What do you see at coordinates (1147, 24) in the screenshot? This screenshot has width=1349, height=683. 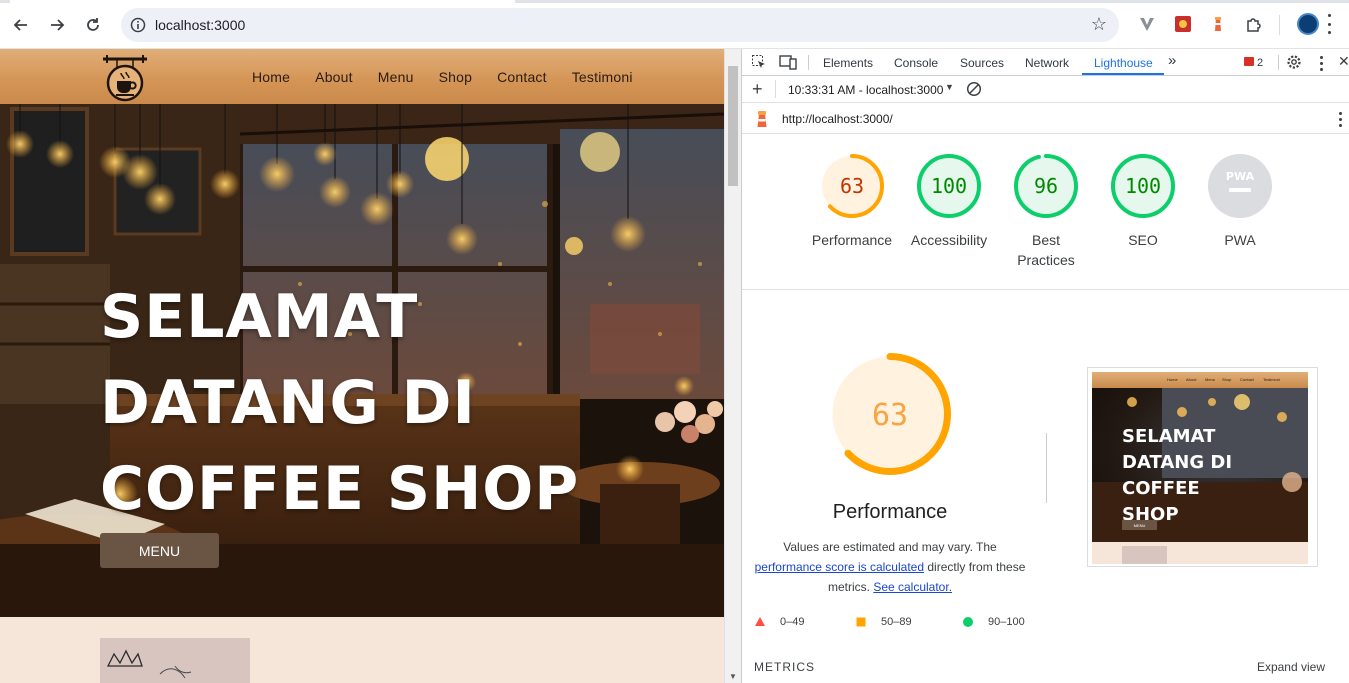 I see `vpn-extension-icon` at bounding box center [1147, 24].